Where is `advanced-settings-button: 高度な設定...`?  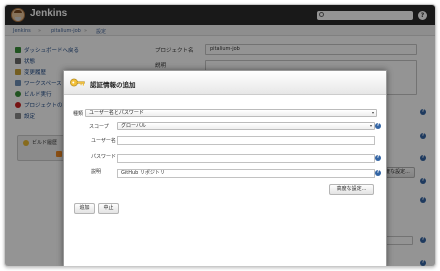 advanced-settings-button: 高度な設定... is located at coordinates (351, 189).